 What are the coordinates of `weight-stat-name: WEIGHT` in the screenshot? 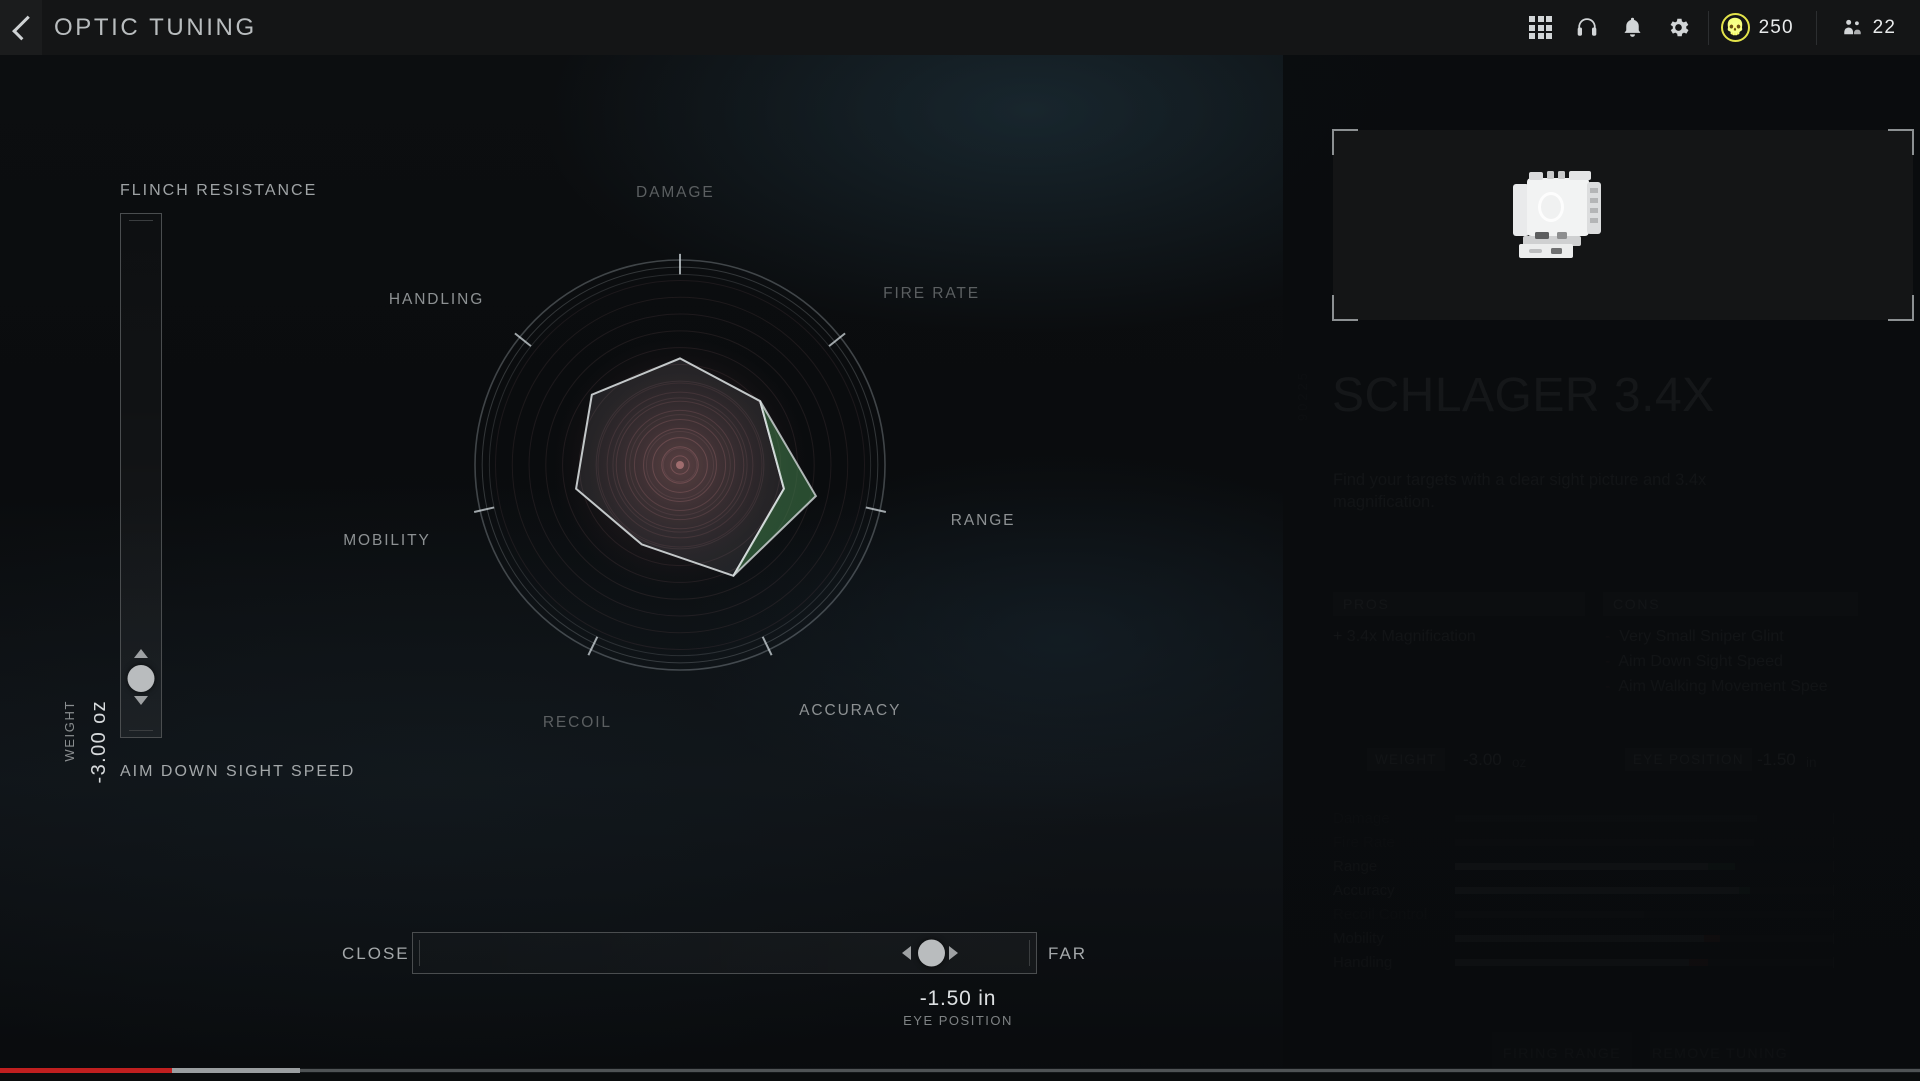 It's located at (69, 731).